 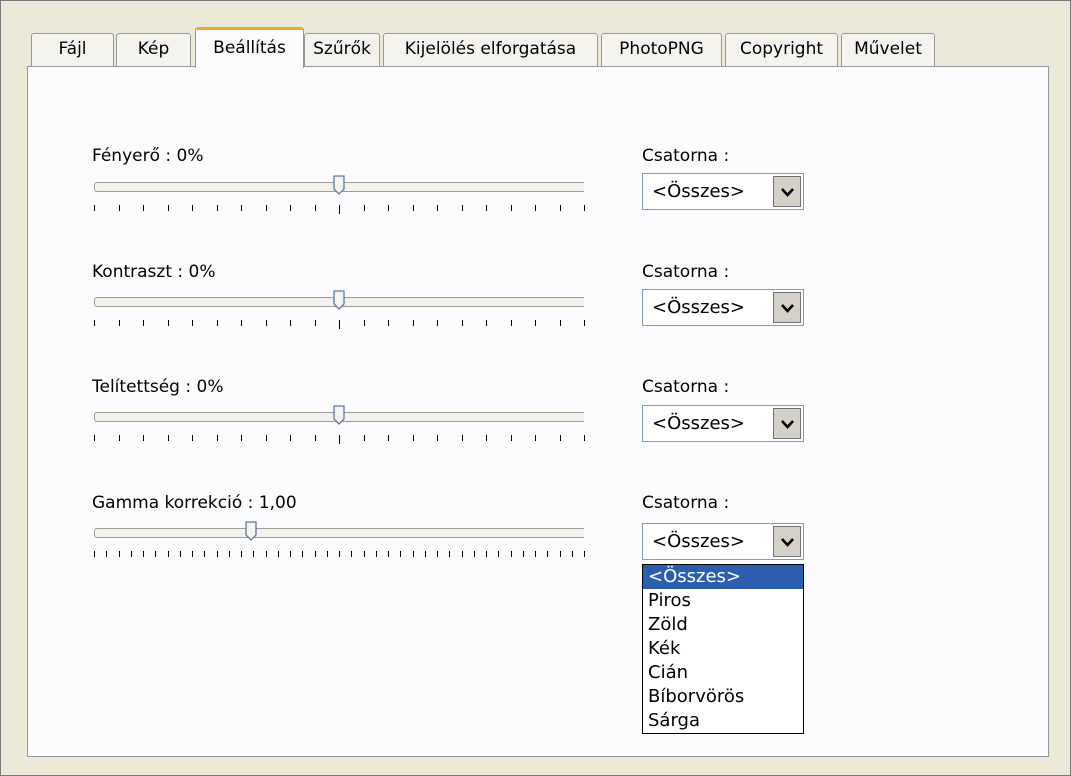 I want to click on channel-option-osszes: <Összes>, so click(x=723, y=577).